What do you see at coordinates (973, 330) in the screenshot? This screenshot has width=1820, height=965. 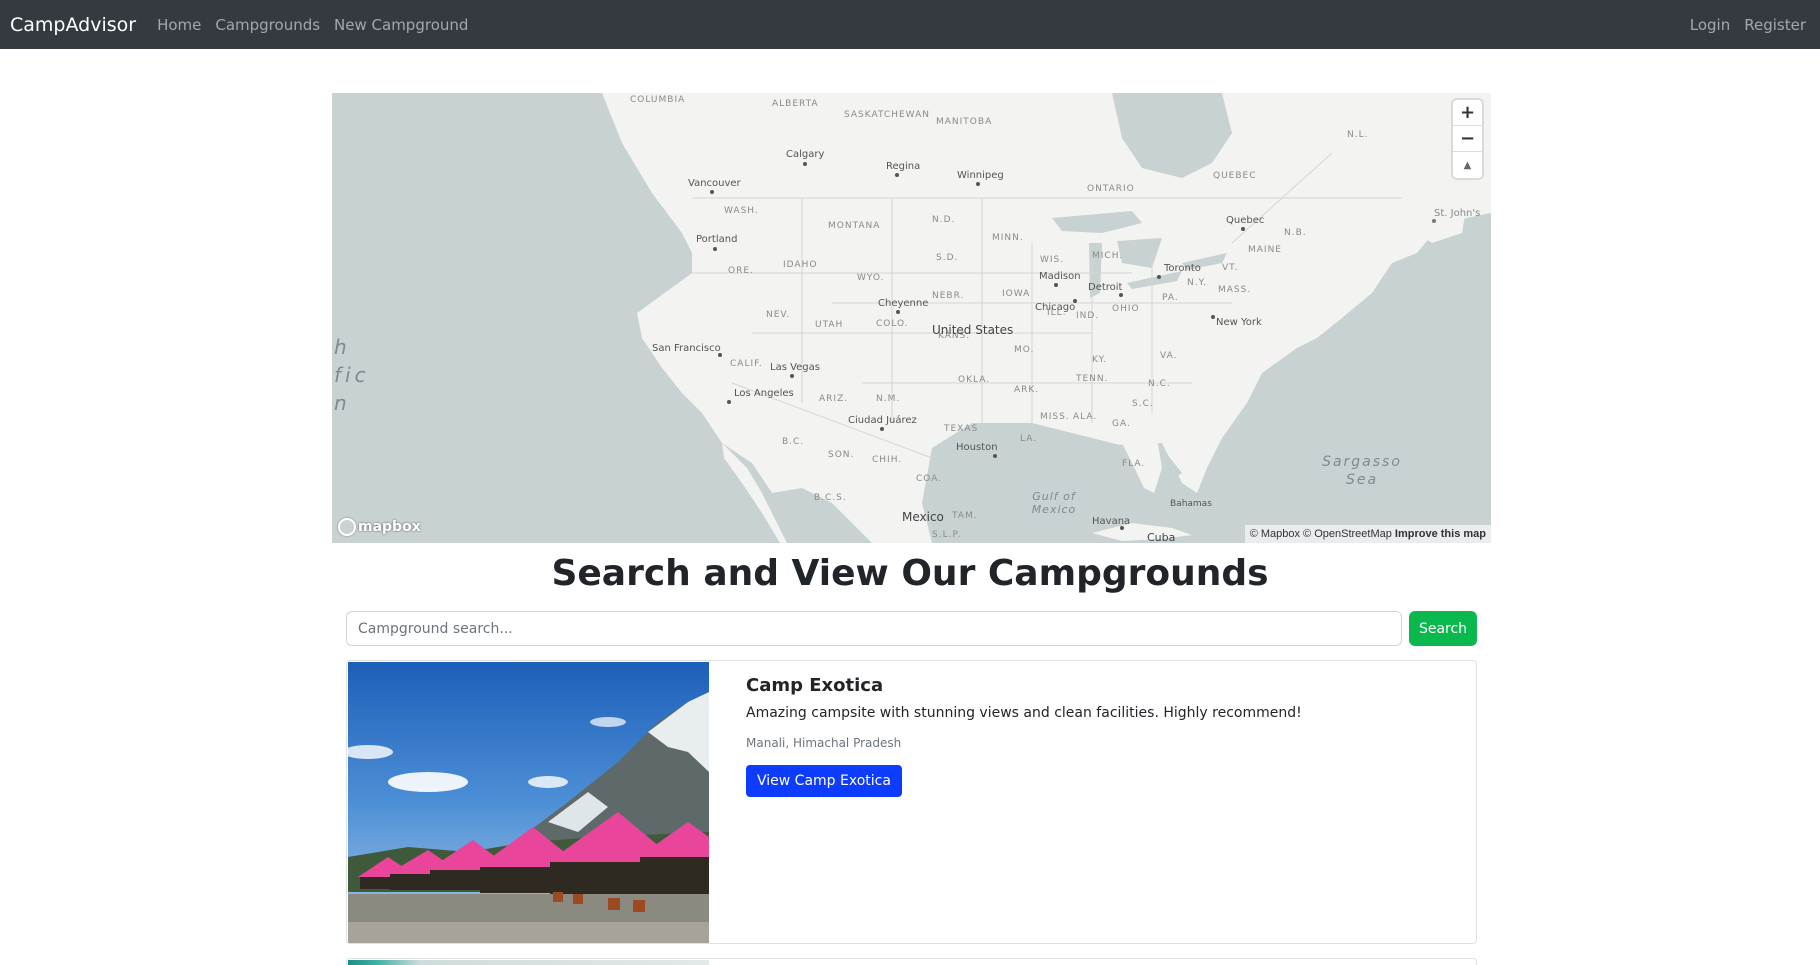 I see `map-country-label: United States` at bounding box center [973, 330].